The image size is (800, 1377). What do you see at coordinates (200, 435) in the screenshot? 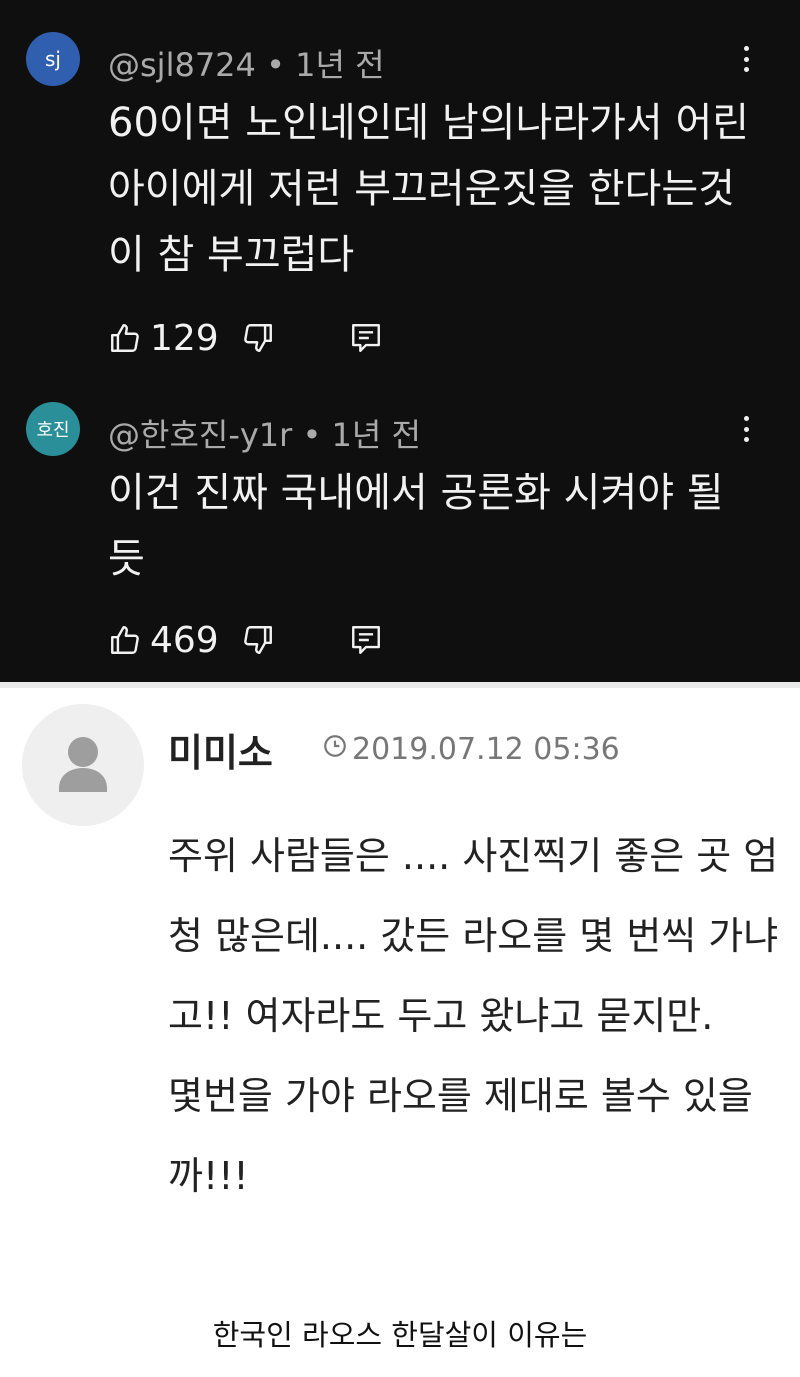
I see `comment-author: @한호진-y1r` at bounding box center [200, 435].